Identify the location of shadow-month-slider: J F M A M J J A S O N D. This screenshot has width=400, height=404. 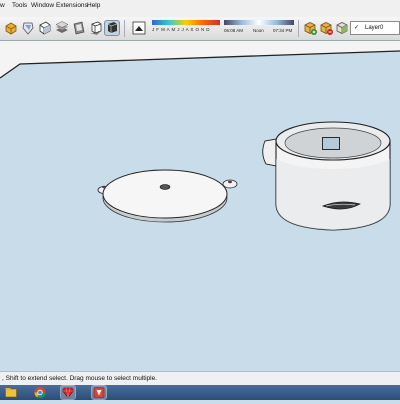
(186, 28).